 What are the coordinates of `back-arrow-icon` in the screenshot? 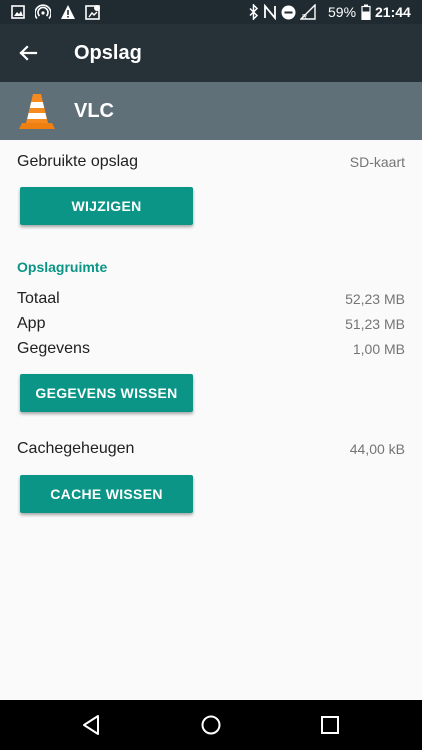 It's located at (28, 53).